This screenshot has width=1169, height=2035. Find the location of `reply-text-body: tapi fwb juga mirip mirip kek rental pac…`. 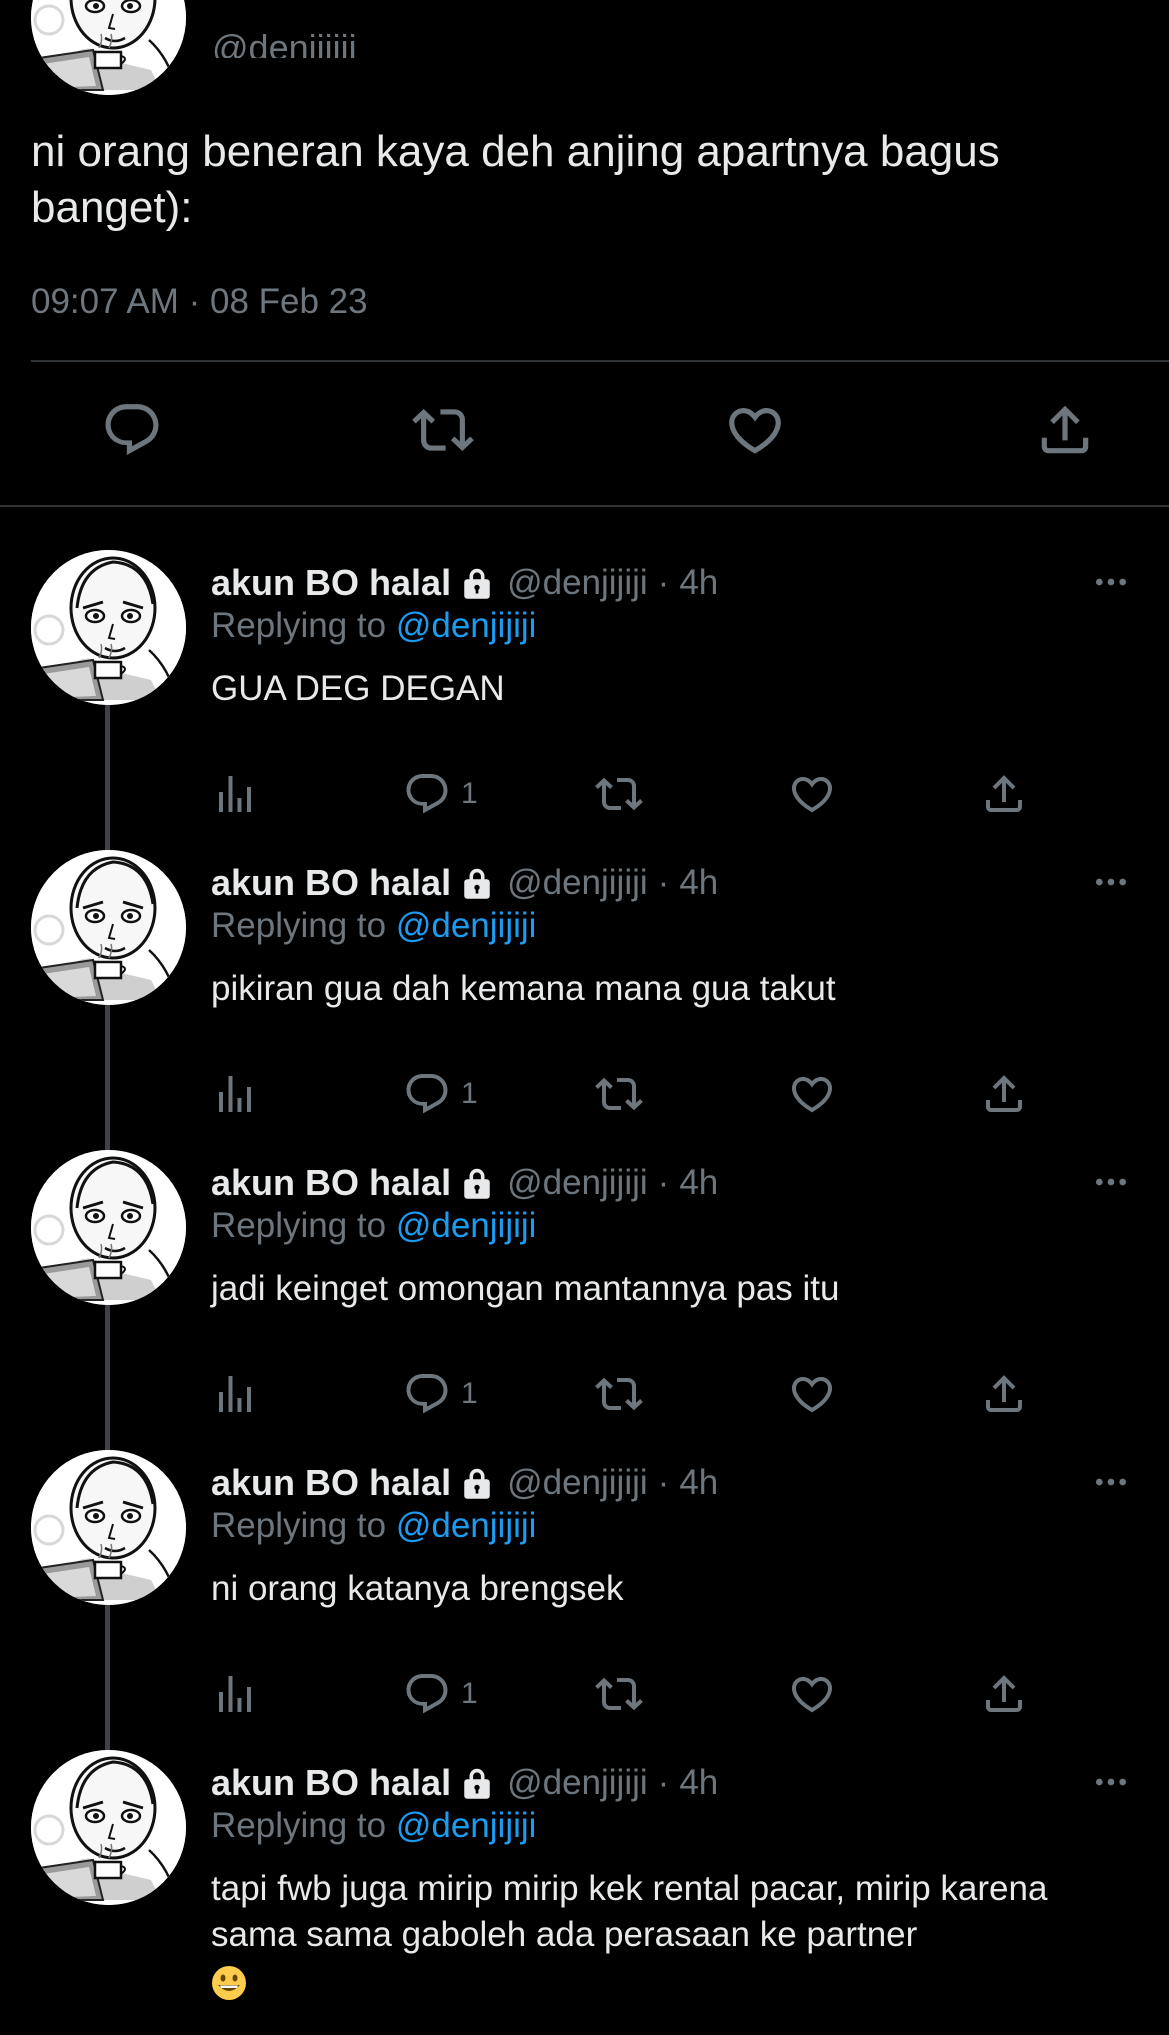

reply-text-body: tapi fwb juga mirip mirip kek rental pac… is located at coordinates (629, 1911).